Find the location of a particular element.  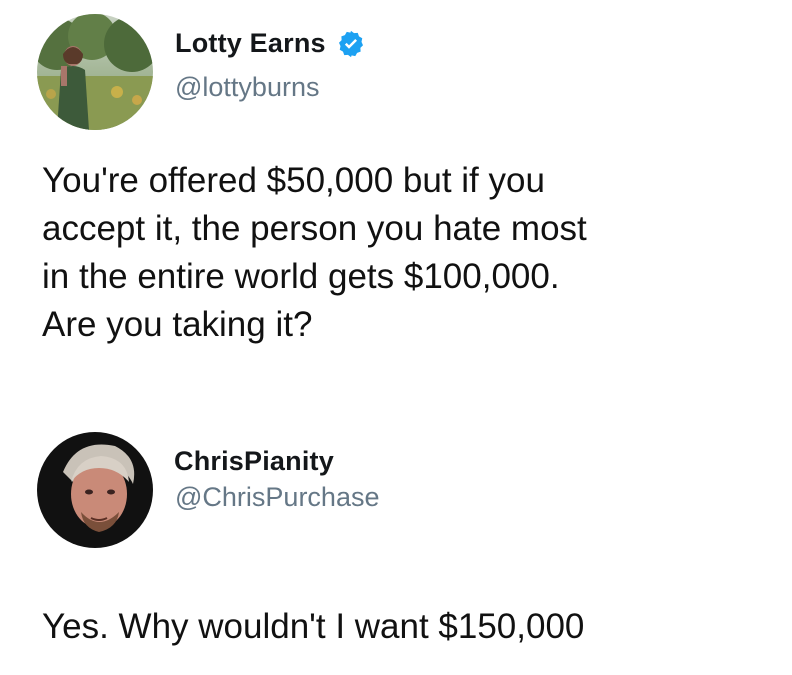

display-name: Lotty Earns is located at coordinates (250, 43).